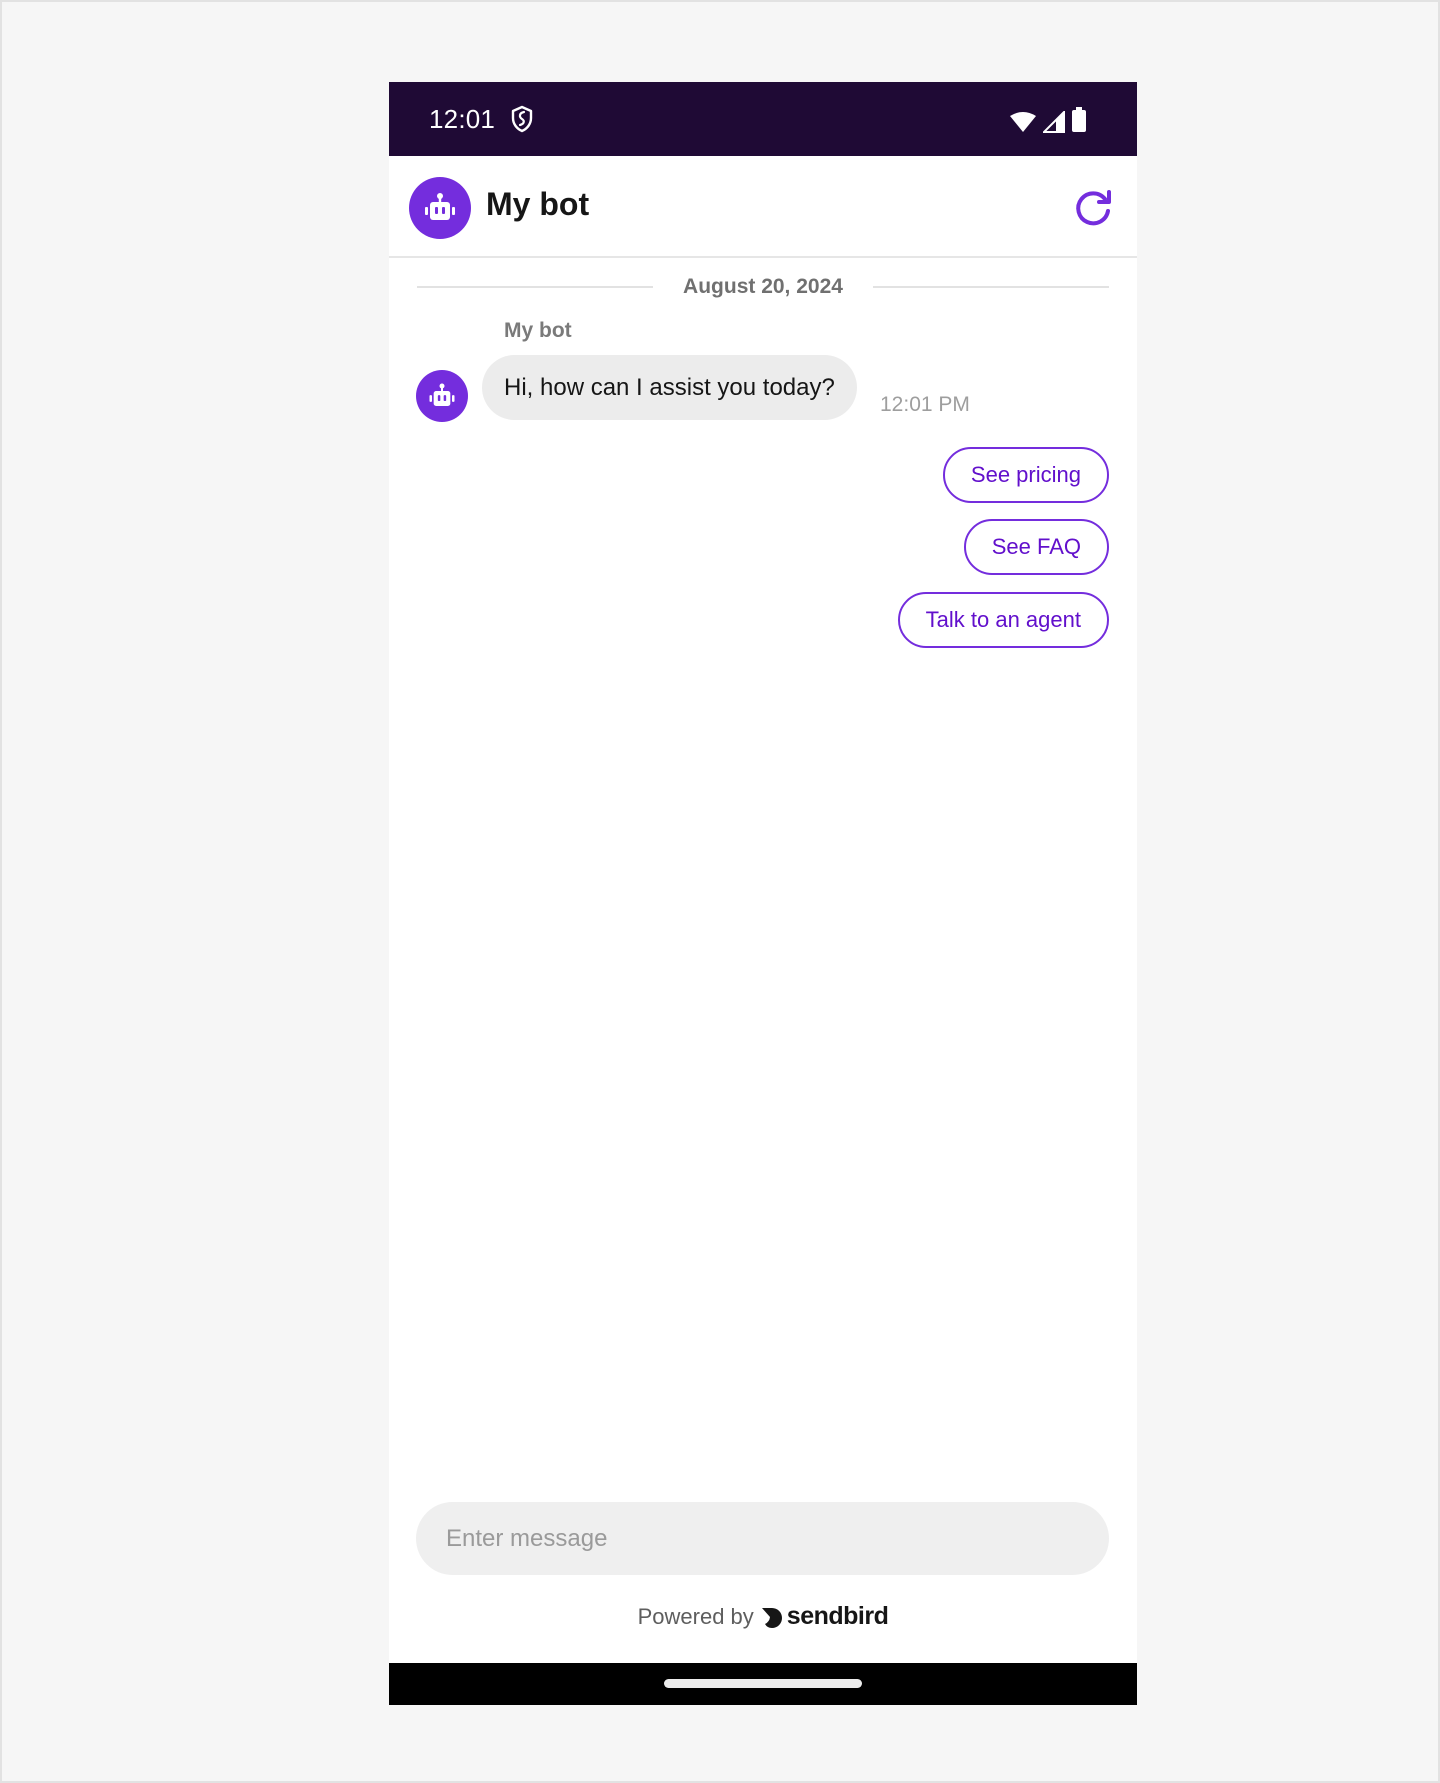 This screenshot has height=1783, width=1440. I want to click on home-handle, so click(763, 1683).